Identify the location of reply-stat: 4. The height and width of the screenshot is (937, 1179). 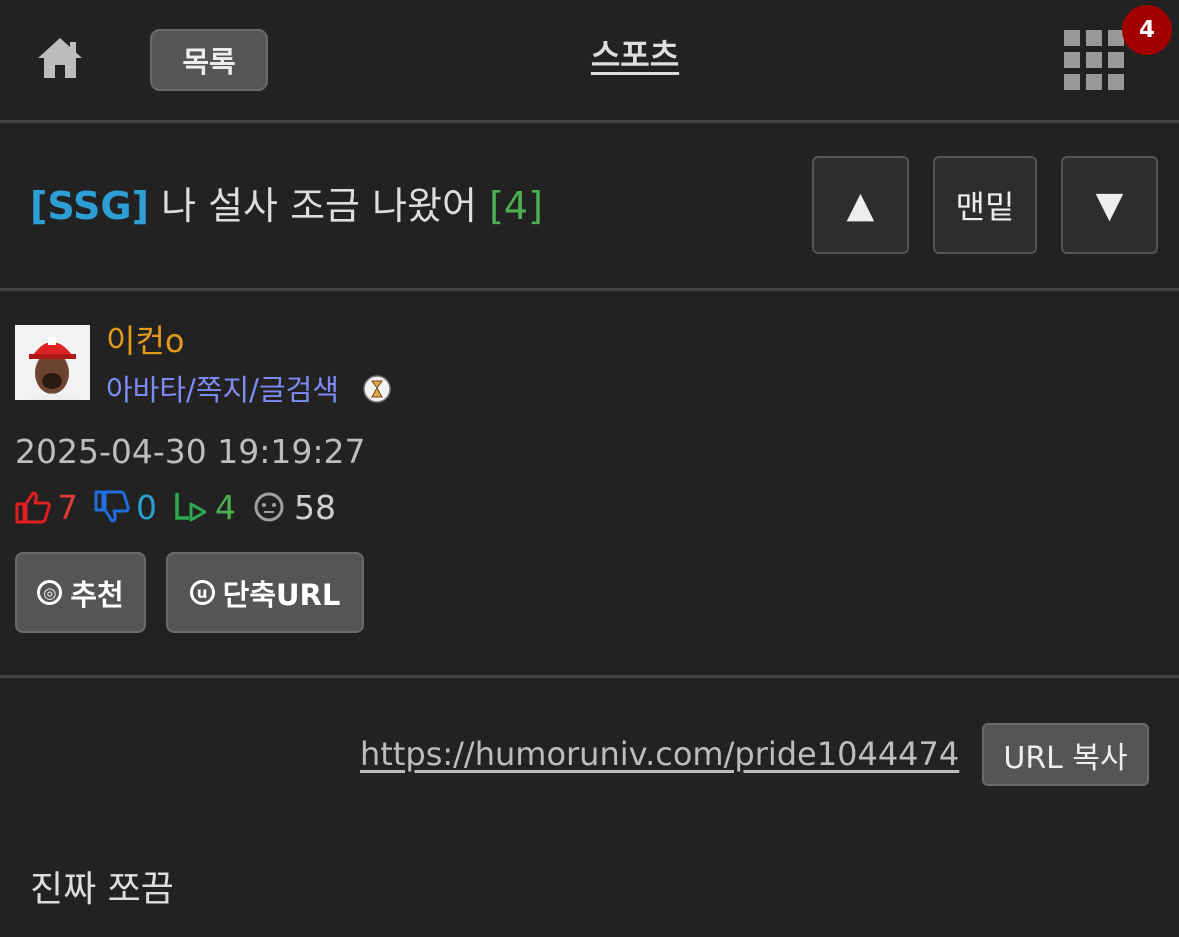
(204, 507).